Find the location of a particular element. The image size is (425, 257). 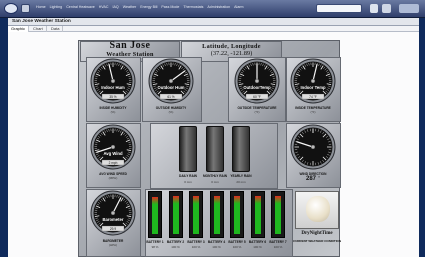

outdoor-temperature-gauge: OutdoorTemp 60 °F is located at coordinates (257, 81).